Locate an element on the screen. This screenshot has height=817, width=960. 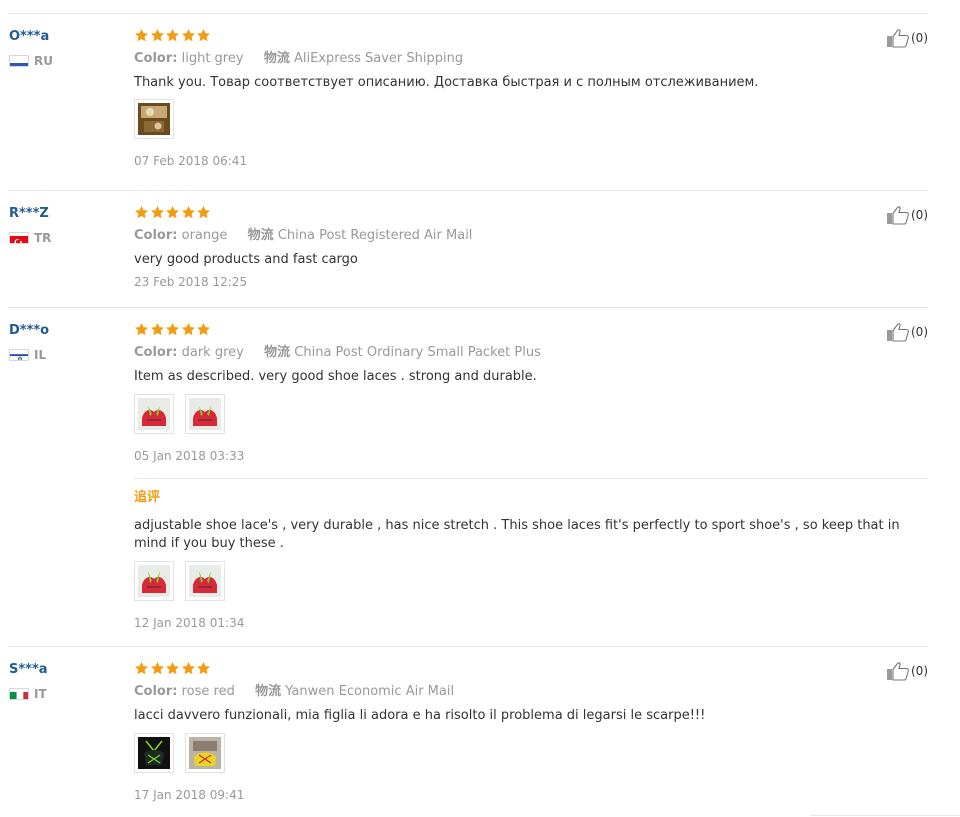
country-code: IT is located at coordinates (40, 694).